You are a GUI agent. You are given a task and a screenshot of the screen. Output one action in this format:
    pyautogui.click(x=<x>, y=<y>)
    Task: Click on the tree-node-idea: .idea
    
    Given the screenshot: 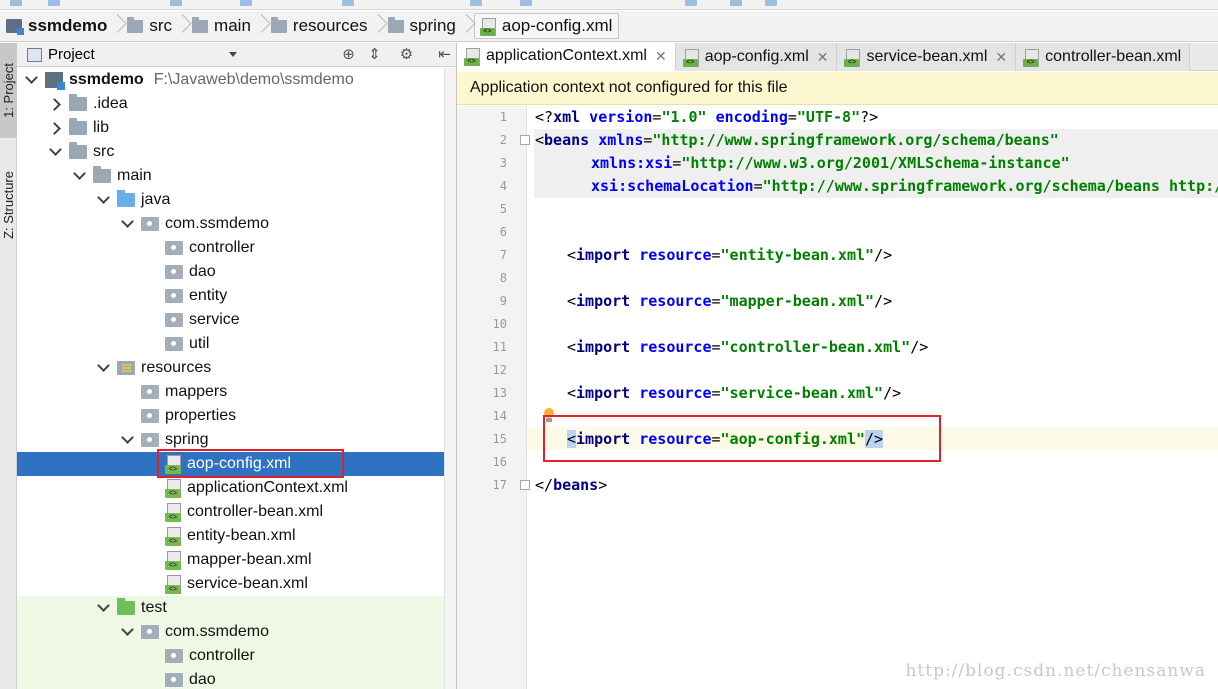 What is the action you would take?
    pyautogui.click(x=230, y=104)
    